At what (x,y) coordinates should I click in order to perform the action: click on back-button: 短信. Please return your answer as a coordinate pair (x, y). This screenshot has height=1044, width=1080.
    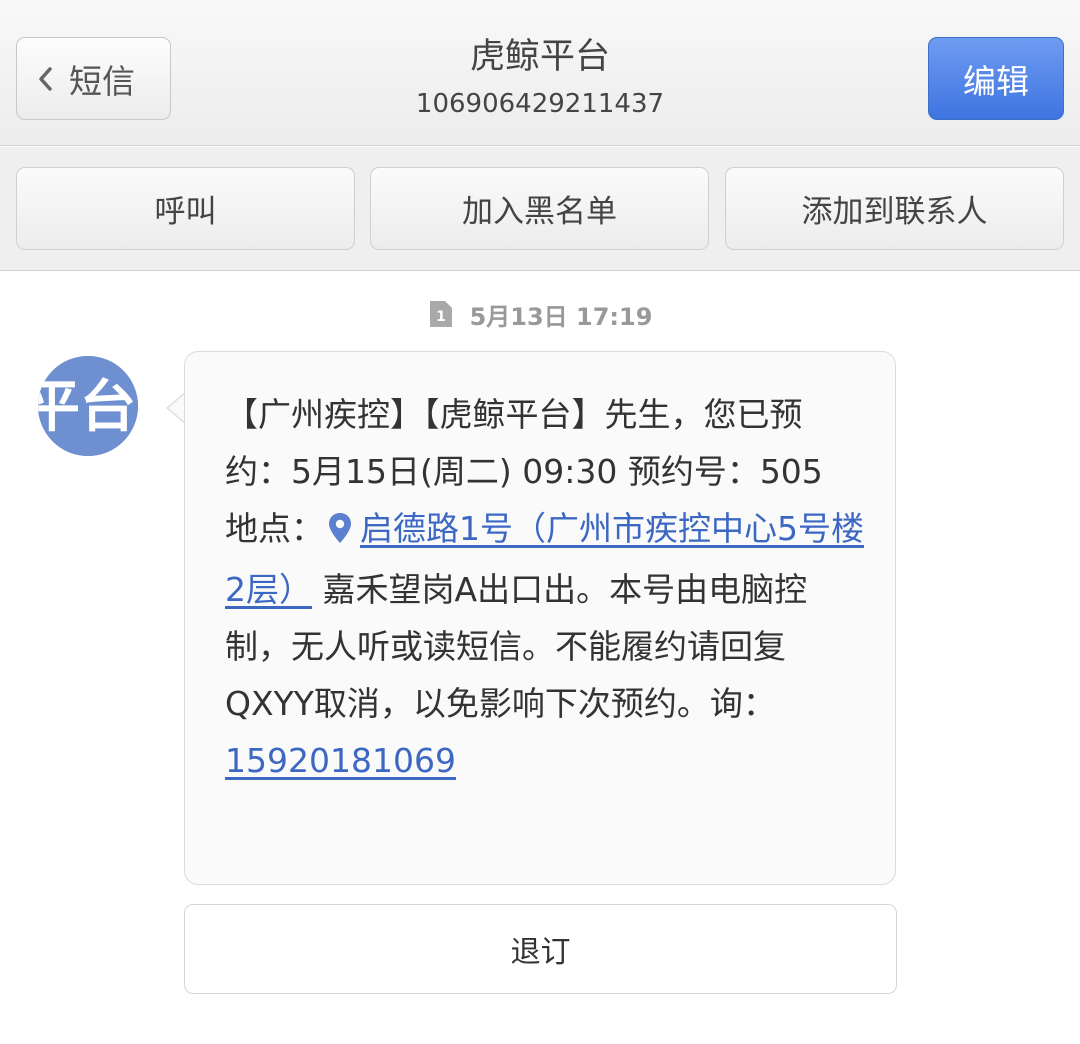
    Looking at the image, I should click on (93, 78).